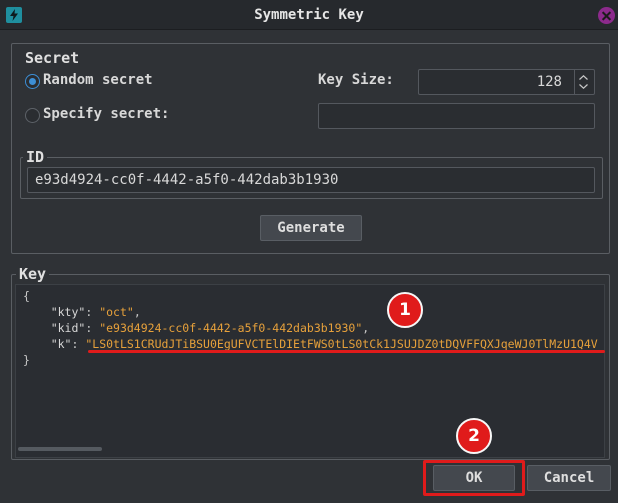 The height and width of the screenshot is (503, 618). Describe the element at coordinates (356, 80) in the screenshot. I see `key-size-label: Key Size:` at that location.